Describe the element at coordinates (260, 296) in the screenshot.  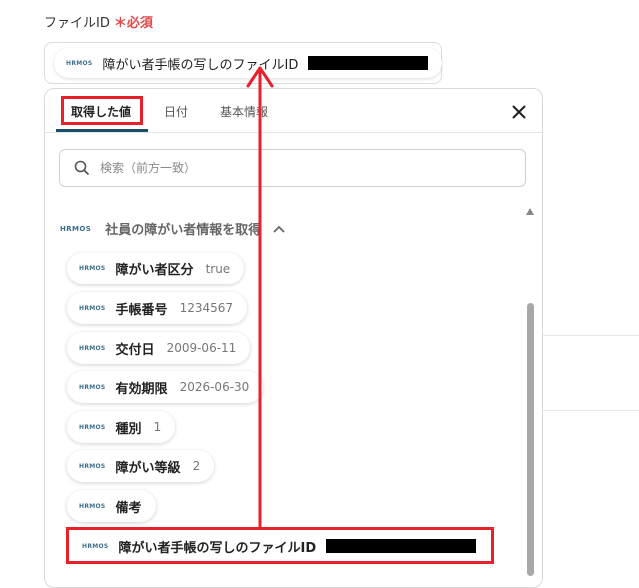
I see `annotation-arrow` at that location.